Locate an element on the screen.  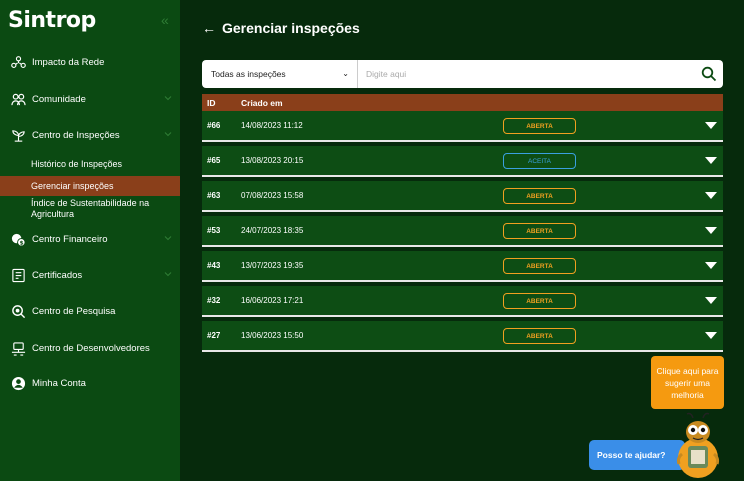
back-arrow-icon: ← is located at coordinates (209, 28).